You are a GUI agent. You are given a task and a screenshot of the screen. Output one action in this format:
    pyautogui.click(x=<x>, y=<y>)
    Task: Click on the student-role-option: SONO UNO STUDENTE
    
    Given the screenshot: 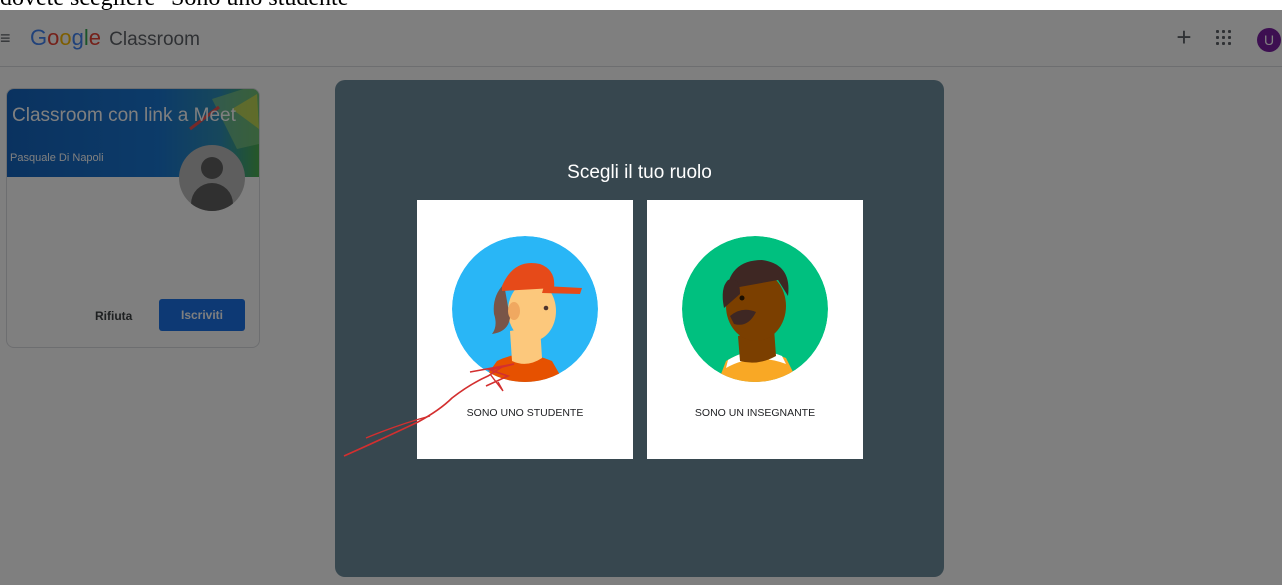 What is the action you would take?
    pyautogui.click(x=525, y=329)
    